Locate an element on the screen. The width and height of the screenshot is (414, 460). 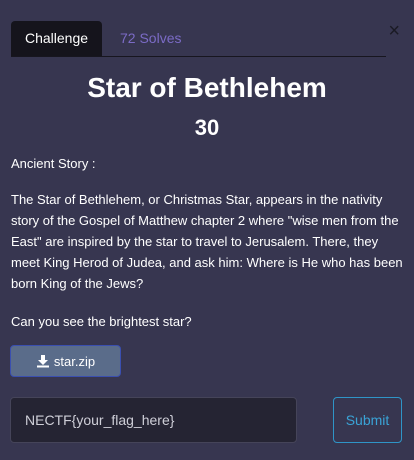
modal-tabs: Challenge 72 Solves is located at coordinates (198, 39).